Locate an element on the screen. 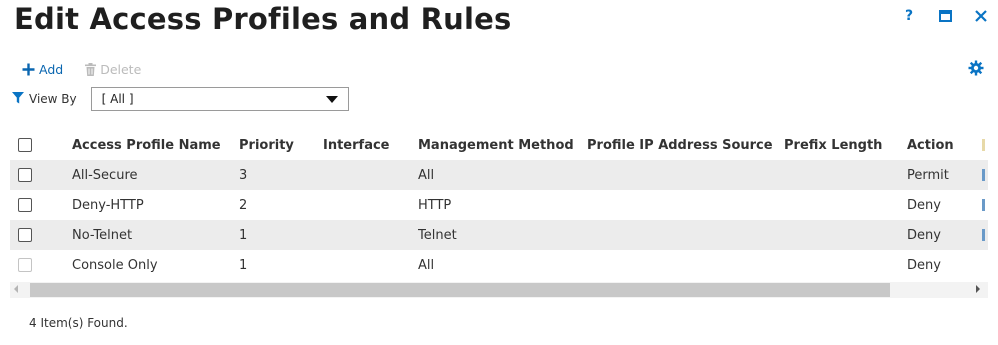 The image size is (998, 345). help-label: ? is located at coordinates (909, 16).